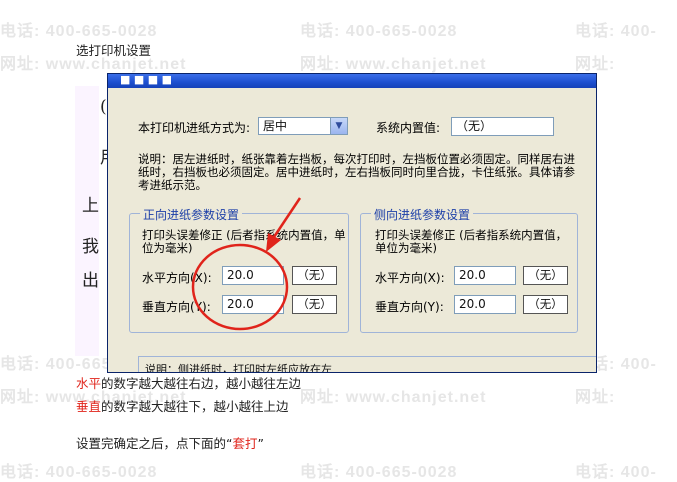 The image size is (677, 482). I want to click on doc-heading: 选打印机设置, so click(114, 50).